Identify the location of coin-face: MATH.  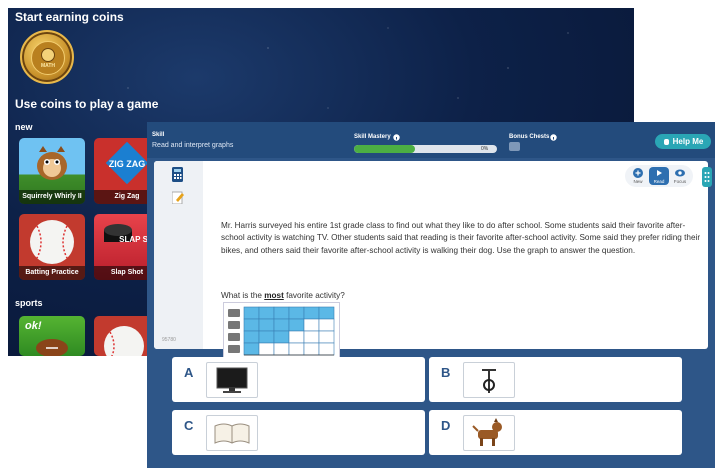
(48, 58).